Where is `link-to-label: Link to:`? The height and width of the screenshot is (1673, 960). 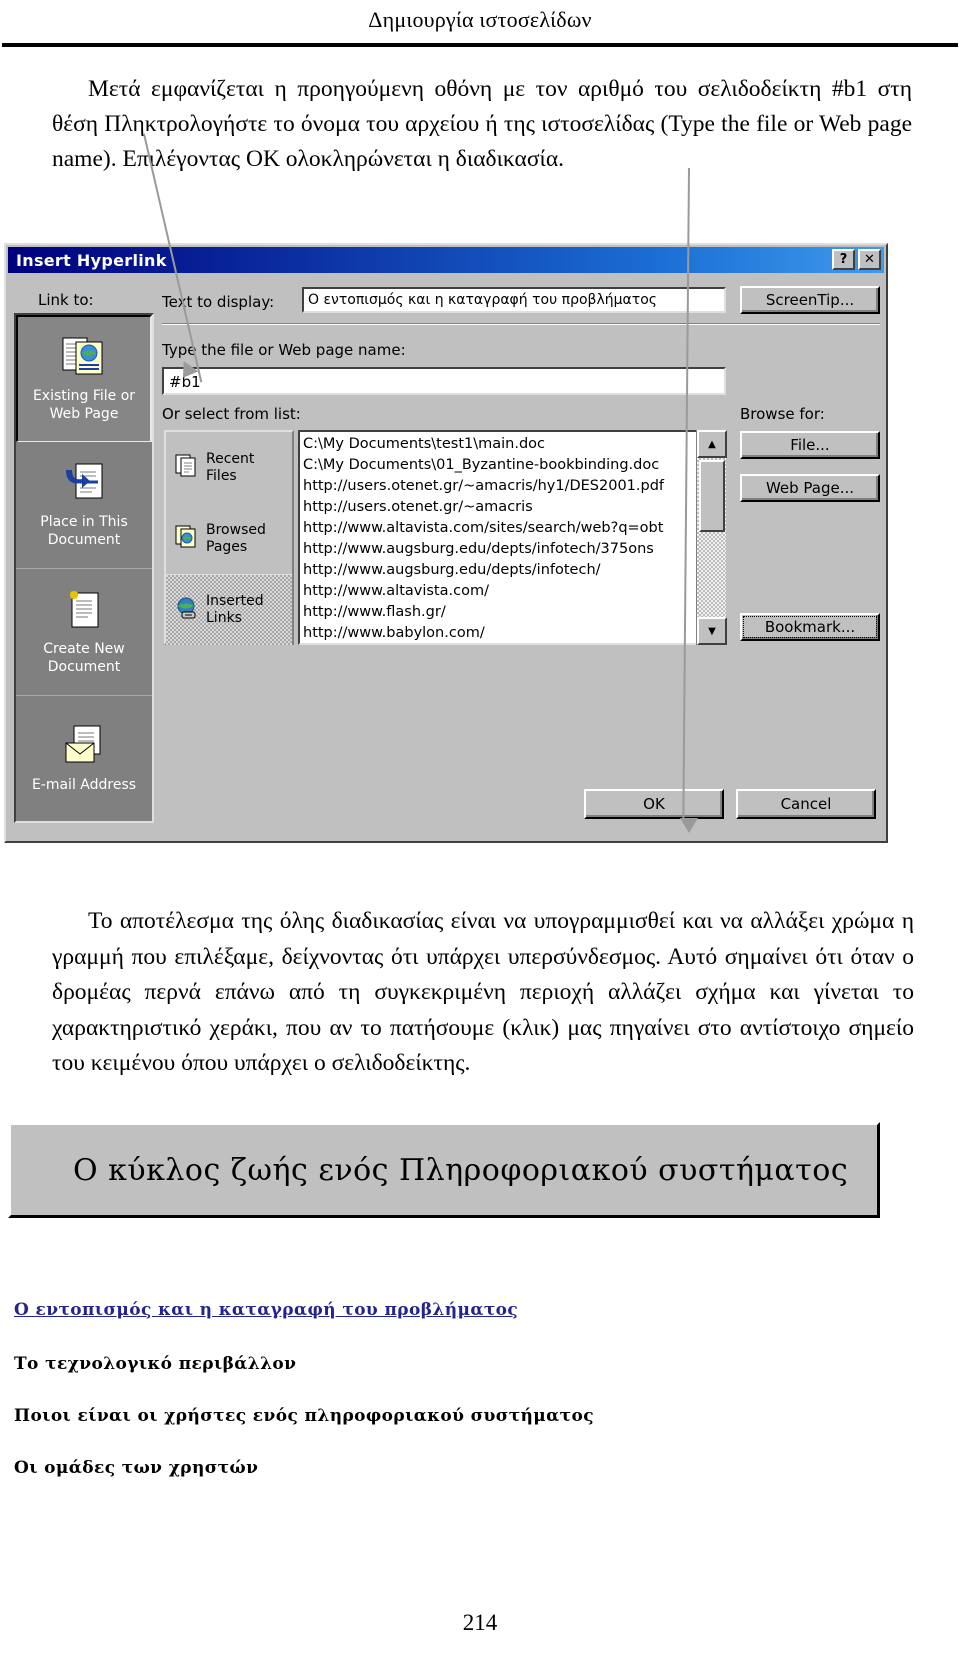 link-to-label: Link to: is located at coordinates (66, 300).